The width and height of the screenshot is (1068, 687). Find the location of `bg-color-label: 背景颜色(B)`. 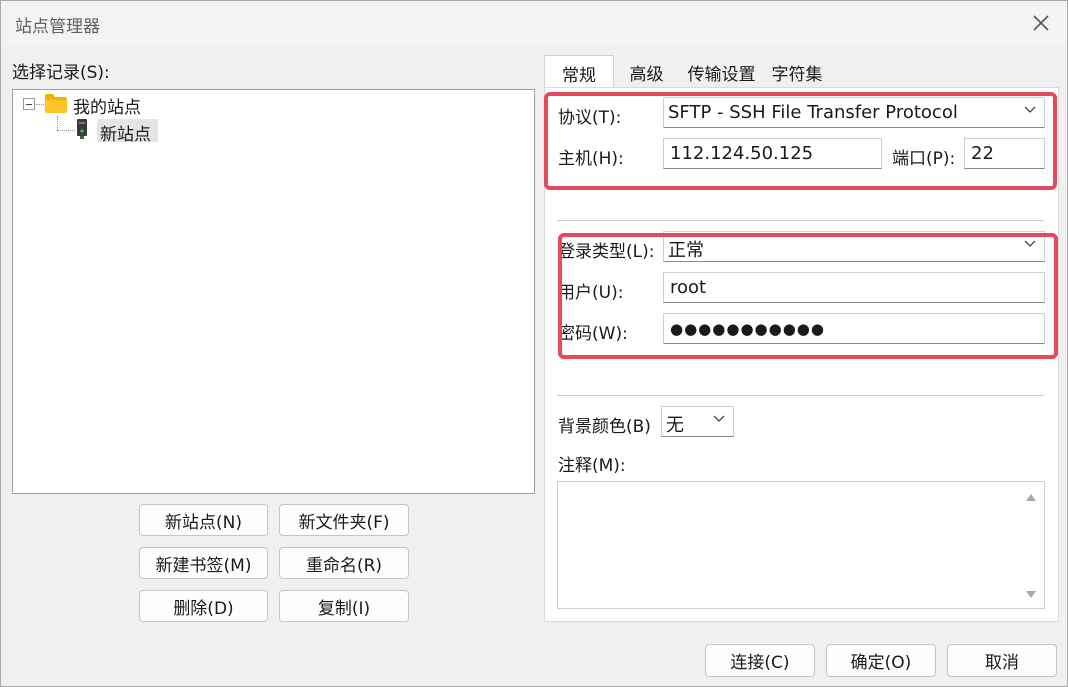

bg-color-label: 背景颜色(B) is located at coordinates (604, 427).